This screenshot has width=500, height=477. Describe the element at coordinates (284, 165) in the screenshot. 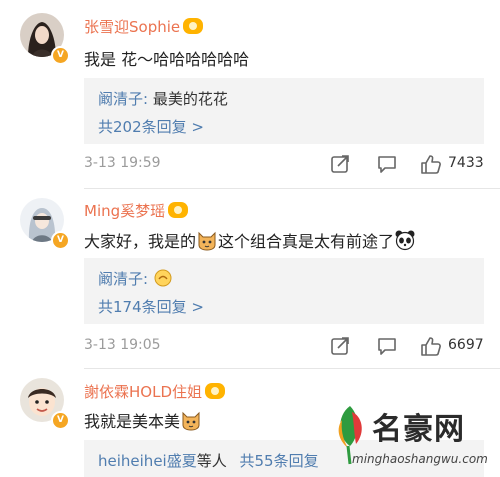

I see `comment-meta: 3-13 19:59 7433` at that location.